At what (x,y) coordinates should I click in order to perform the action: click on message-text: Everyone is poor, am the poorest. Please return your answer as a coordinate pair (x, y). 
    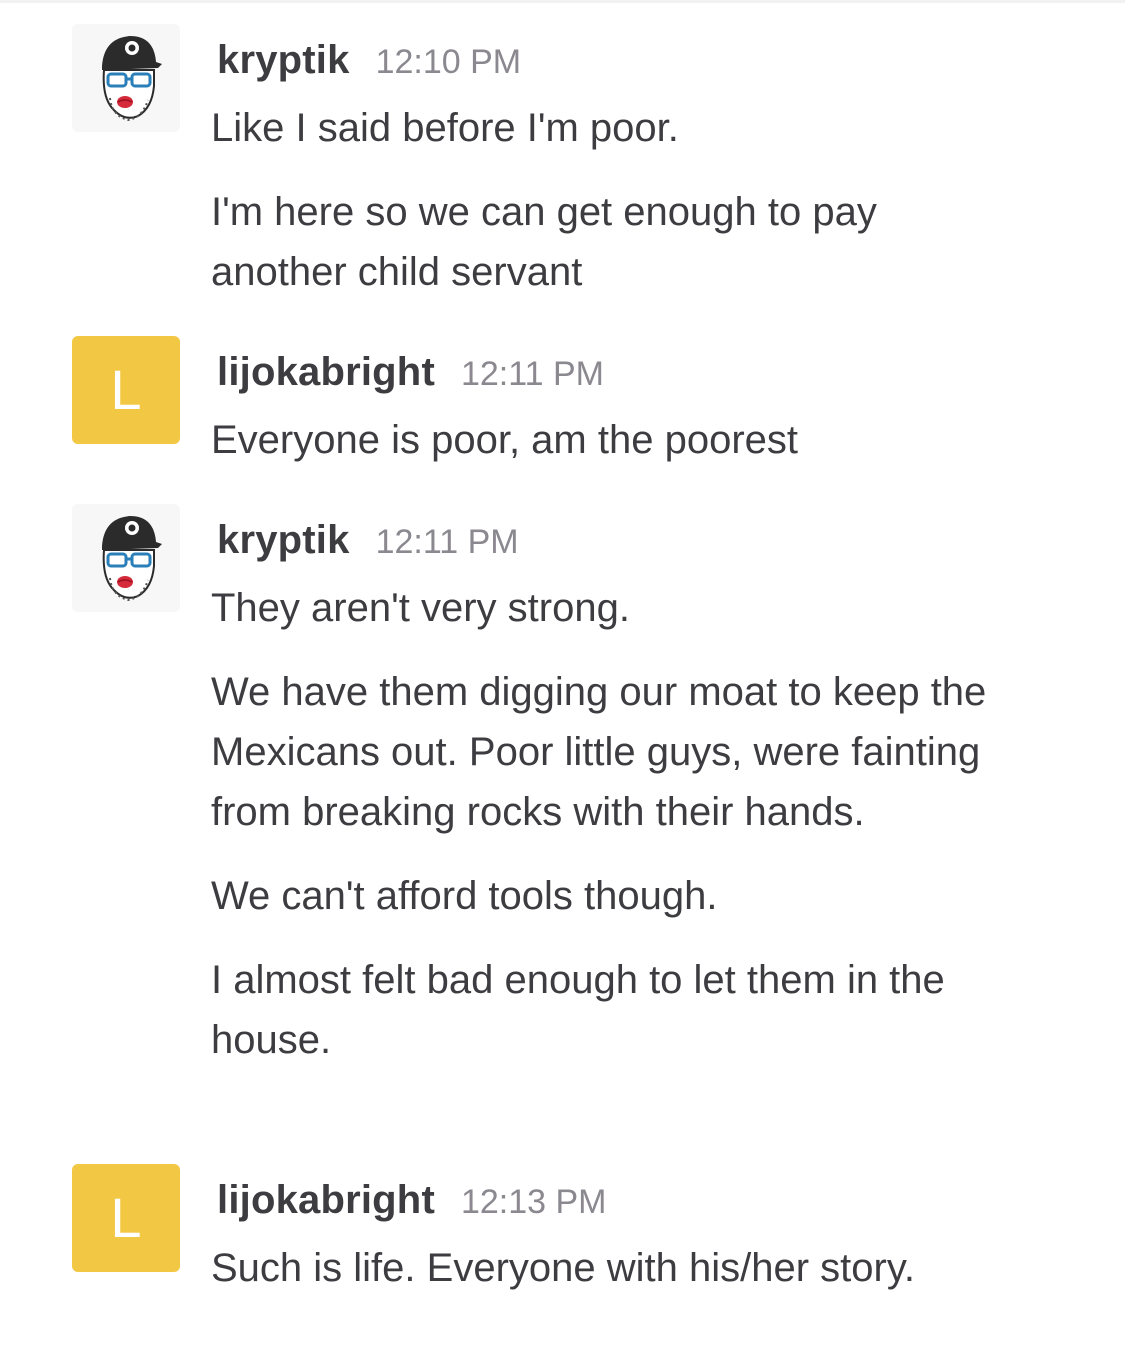
    Looking at the image, I should click on (504, 440).